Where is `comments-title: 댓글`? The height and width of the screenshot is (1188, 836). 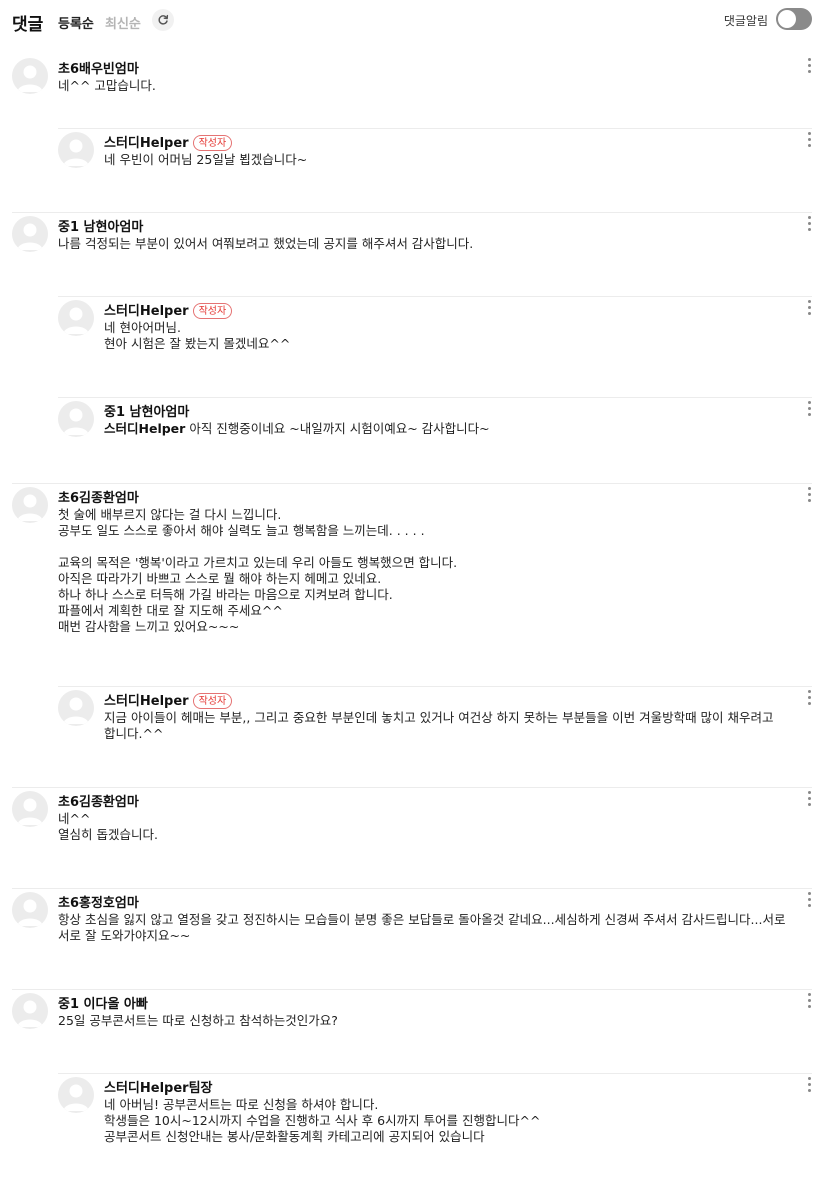 comments-title: 댓글 is located at coordinates (28, 25).